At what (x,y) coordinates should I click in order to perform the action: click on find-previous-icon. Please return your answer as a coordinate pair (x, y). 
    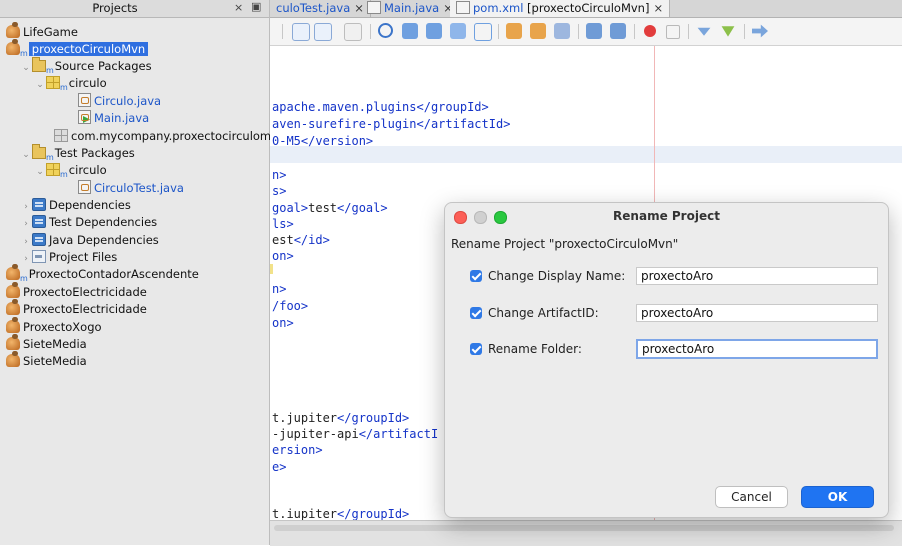
    Looking at the image, I should click on (410, 31).